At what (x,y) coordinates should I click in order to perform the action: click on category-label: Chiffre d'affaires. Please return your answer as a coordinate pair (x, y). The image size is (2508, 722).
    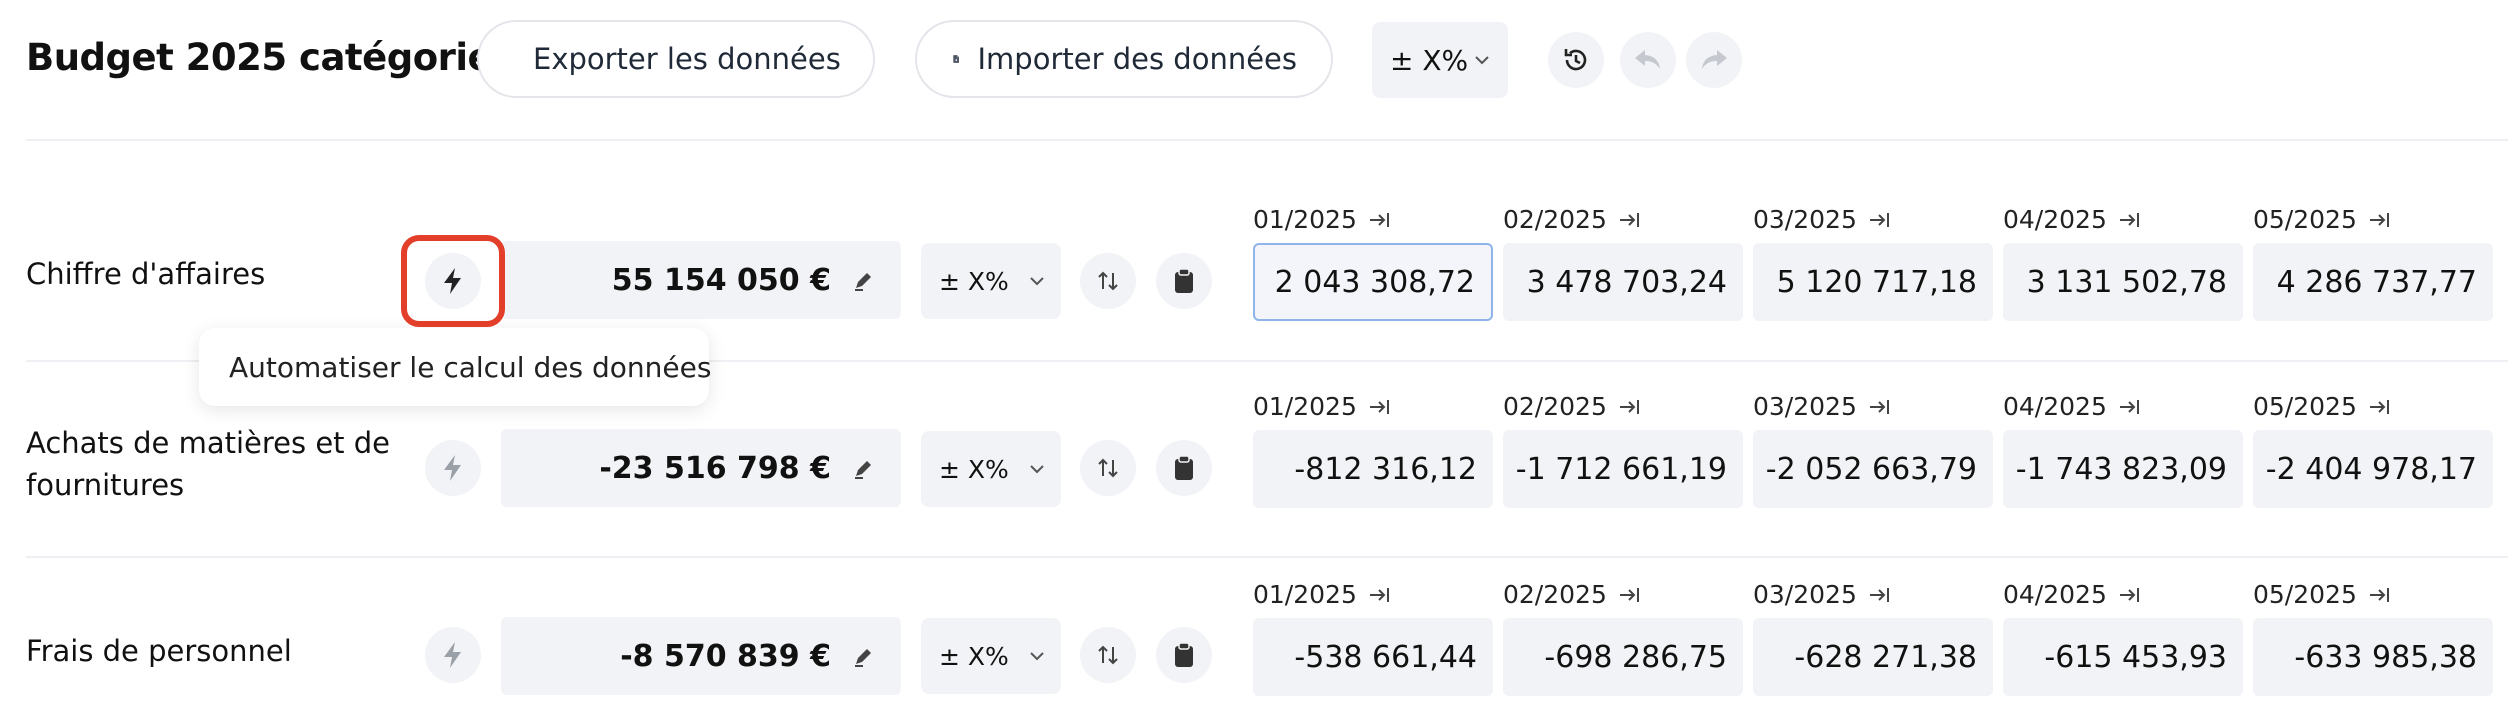
    Looking at the image, I should click on (146, 274).